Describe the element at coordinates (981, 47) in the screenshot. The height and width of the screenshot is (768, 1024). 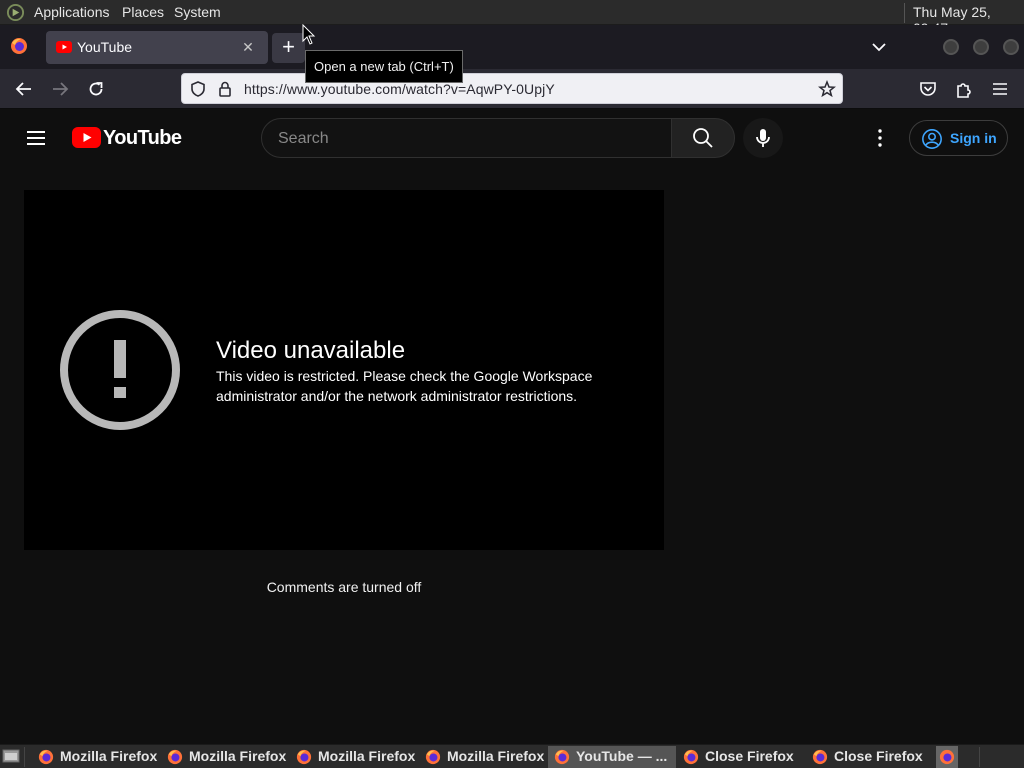
I see `maximize-button` at that location.